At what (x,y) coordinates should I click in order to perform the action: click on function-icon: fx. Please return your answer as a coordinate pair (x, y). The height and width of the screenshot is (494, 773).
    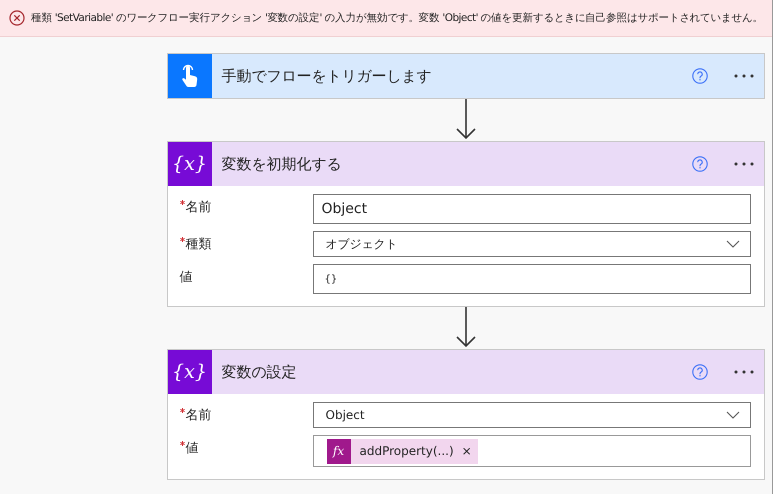
    Looking at the image, I should click on (338, 451).